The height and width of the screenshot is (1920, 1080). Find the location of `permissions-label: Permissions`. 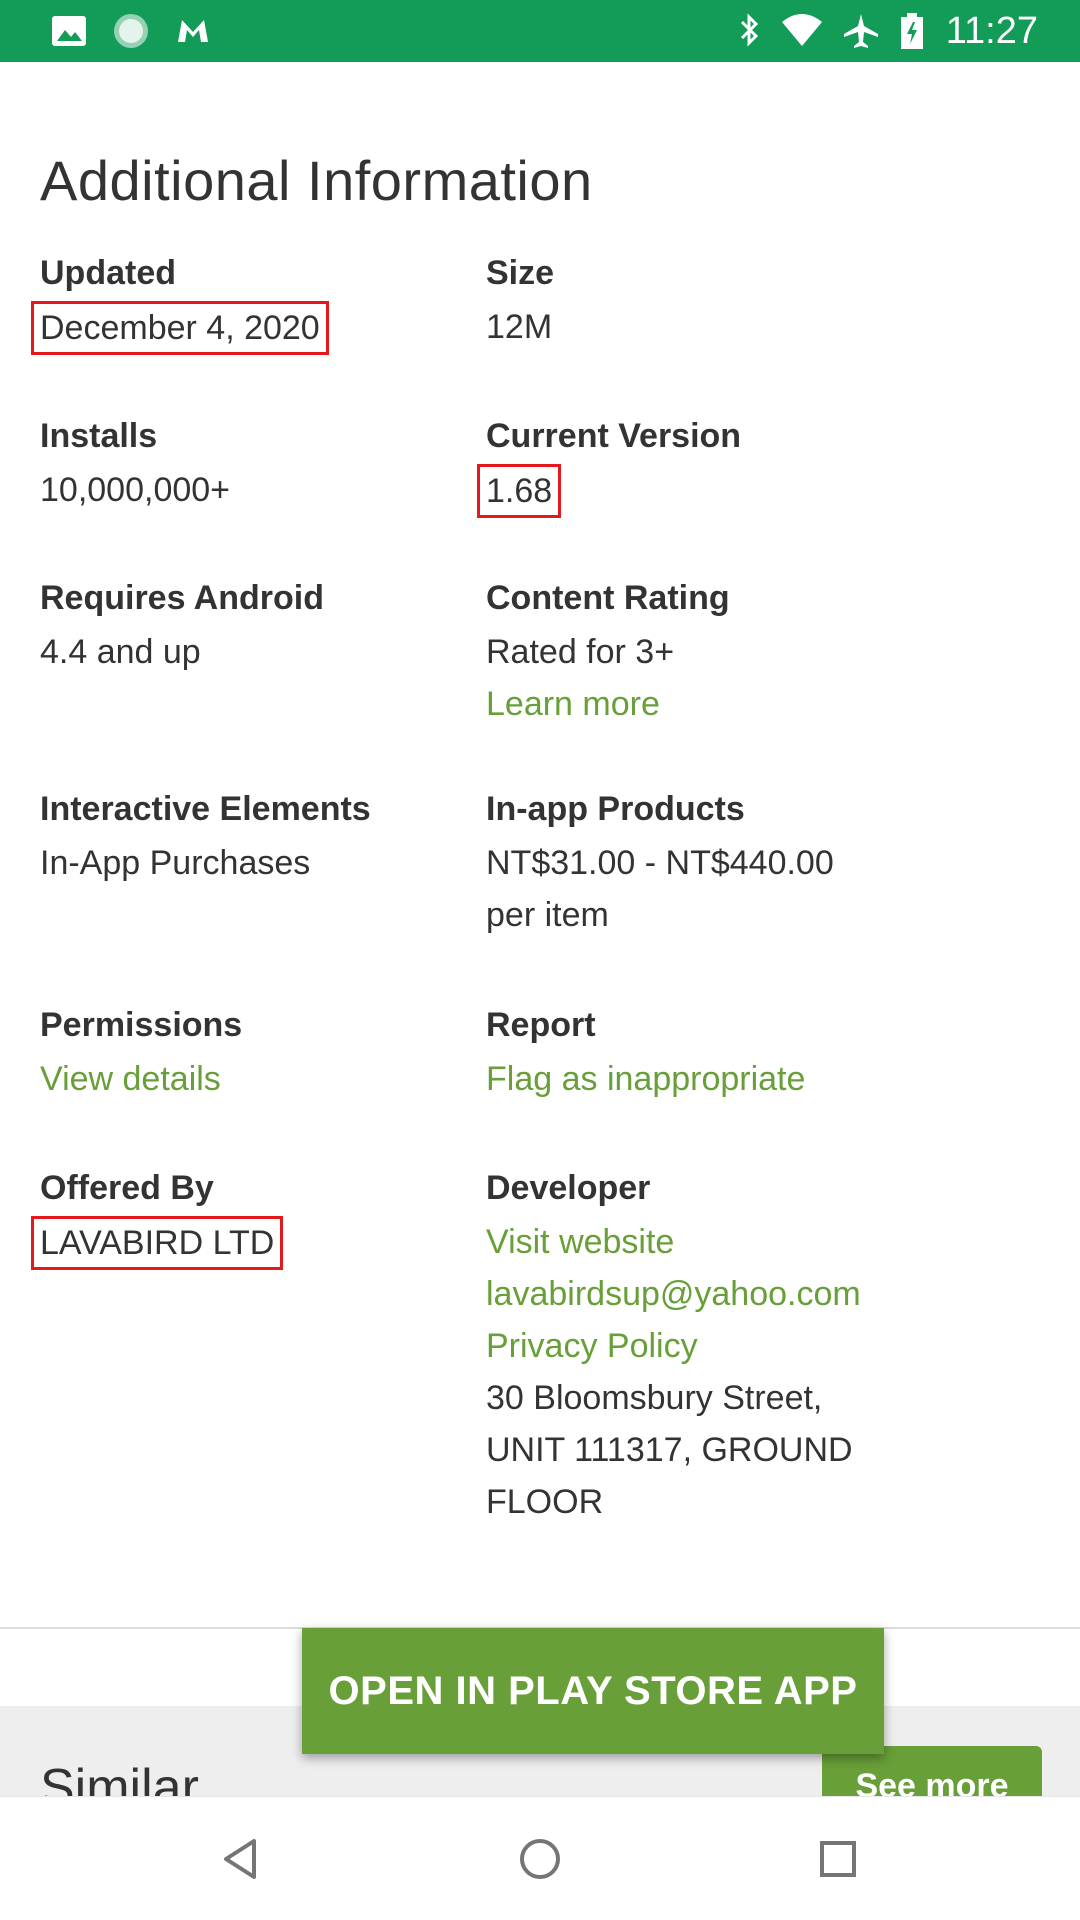

permissions-label: Permissions is located at coordinates (141, 1025).